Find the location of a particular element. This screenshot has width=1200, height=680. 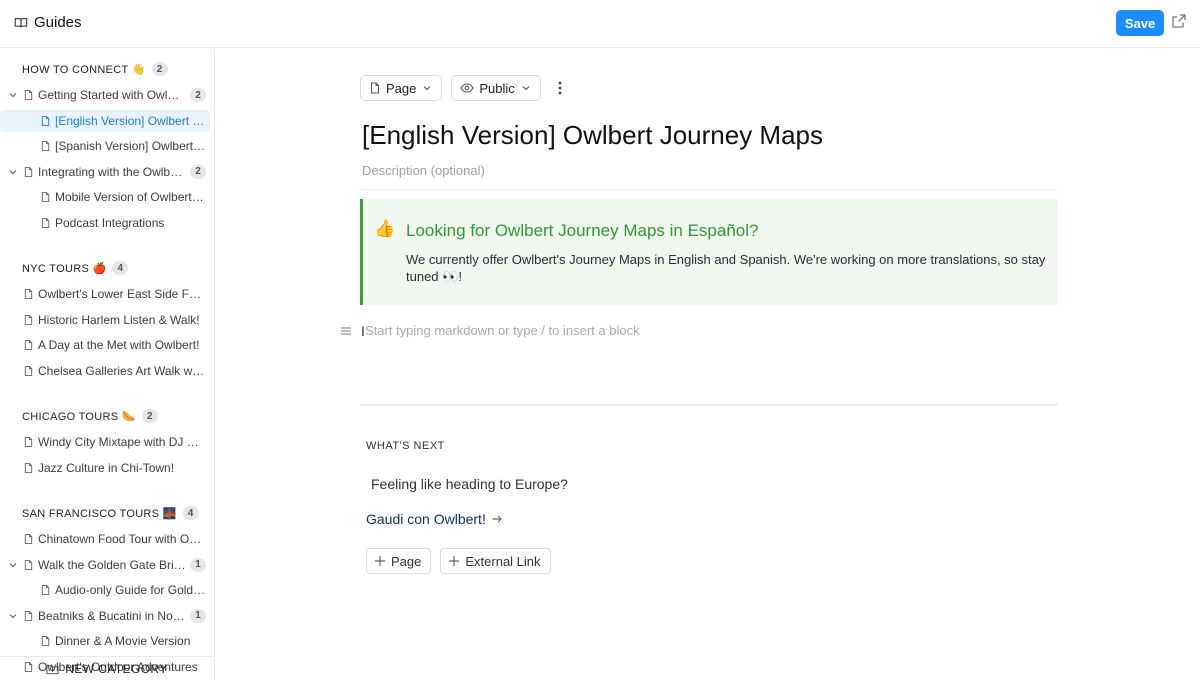

visibility-label: Public is located at coordinates (497, 88).